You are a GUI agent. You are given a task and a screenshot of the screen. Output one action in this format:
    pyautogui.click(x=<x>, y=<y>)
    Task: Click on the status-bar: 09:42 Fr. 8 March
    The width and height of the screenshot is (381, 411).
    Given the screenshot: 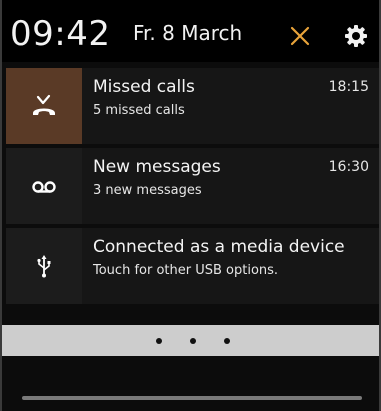 What is the action you would take?
    pyautogui.click(x=190, y=31)
    